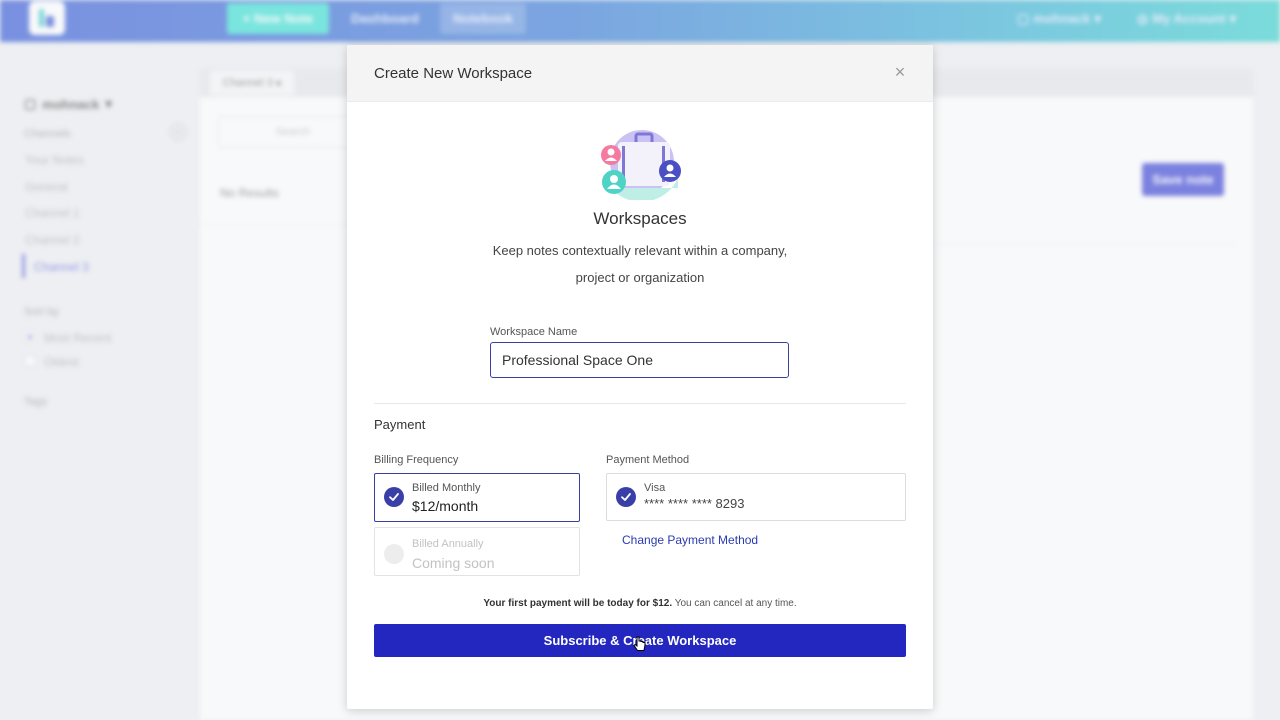 Image resolution: width=1280 pixels, height=720 pixels. I want to click on workspace-name-input, so click(639, 360).